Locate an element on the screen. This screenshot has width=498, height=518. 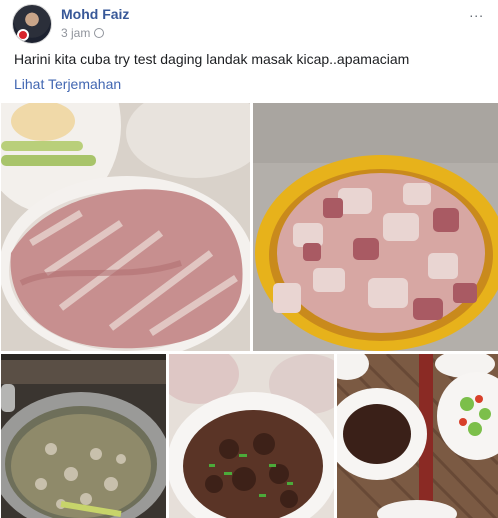
post-timestamp: 3 jam is located at coordinates (83, 33).